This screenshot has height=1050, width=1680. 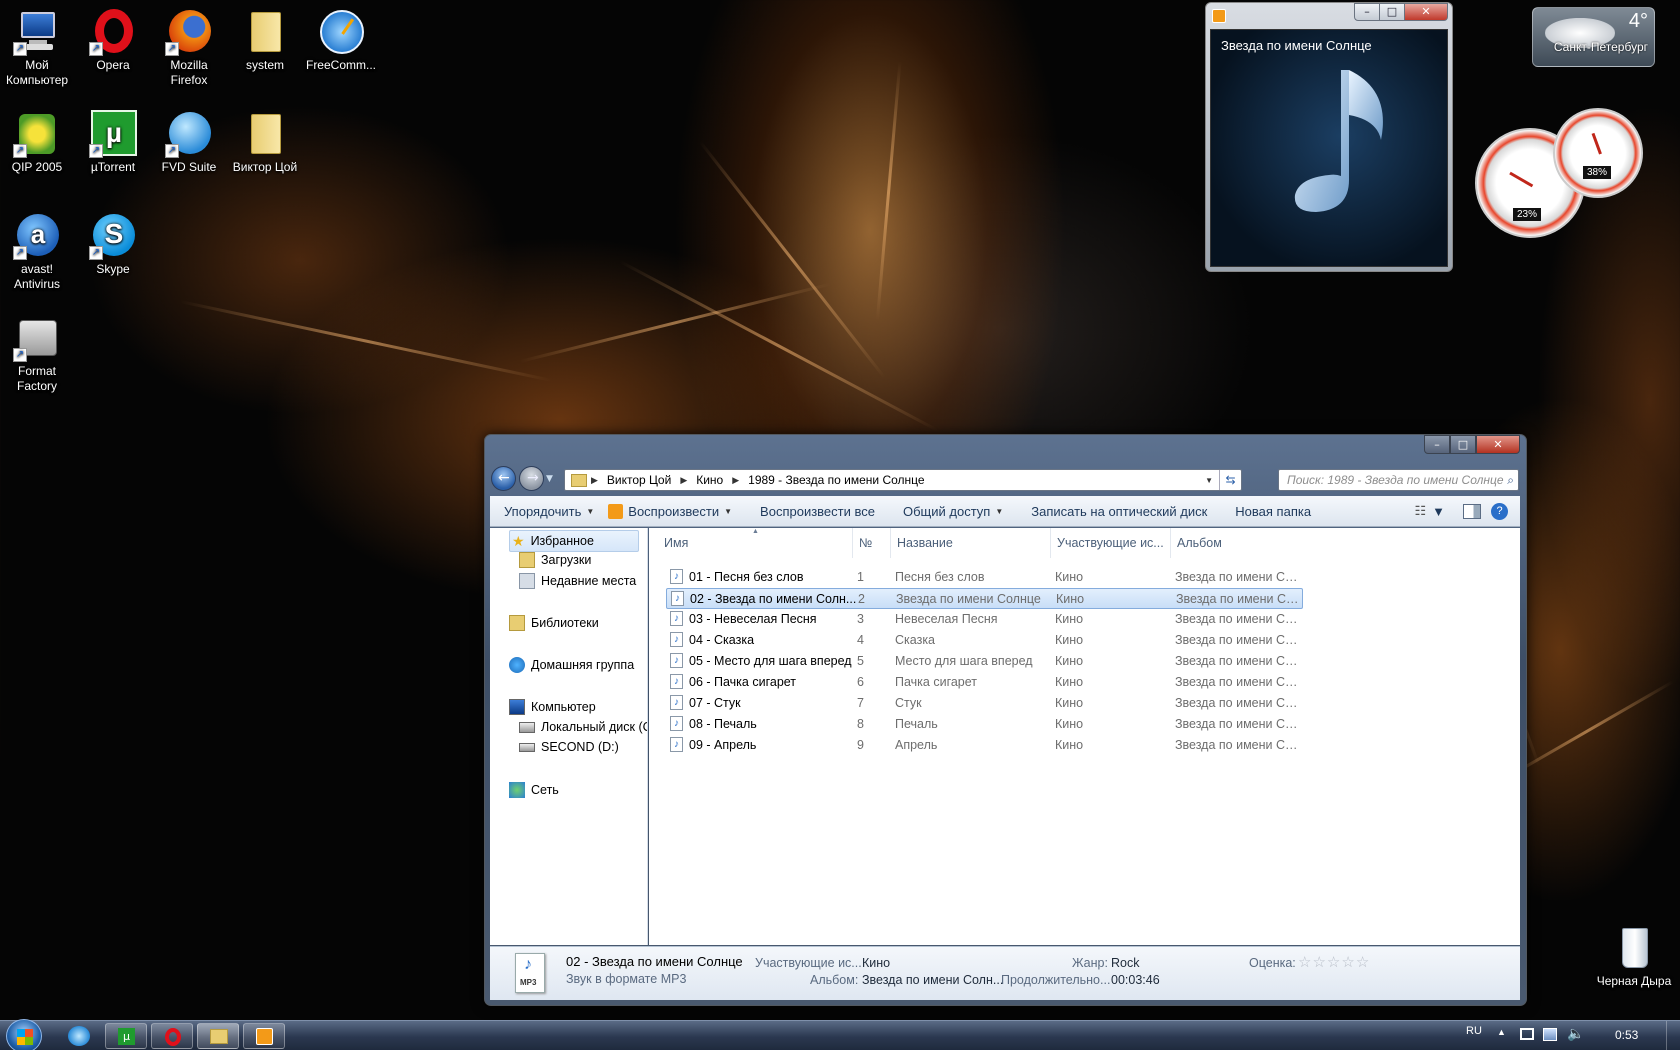 What do you see at coordinates (549, 511) in the screenshot?
I see `organize-button: Упорядочить ▼` at bounding box center [549, 511].